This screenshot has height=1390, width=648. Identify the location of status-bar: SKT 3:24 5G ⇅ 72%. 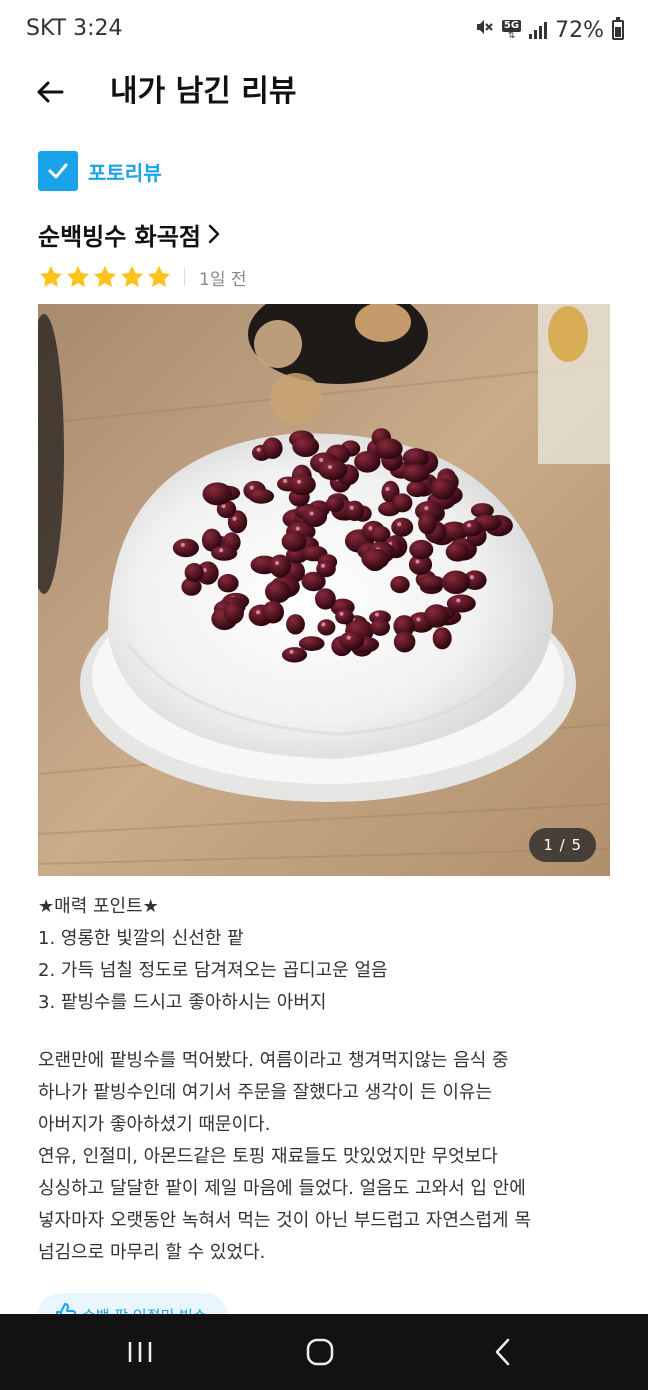
(324, 30).